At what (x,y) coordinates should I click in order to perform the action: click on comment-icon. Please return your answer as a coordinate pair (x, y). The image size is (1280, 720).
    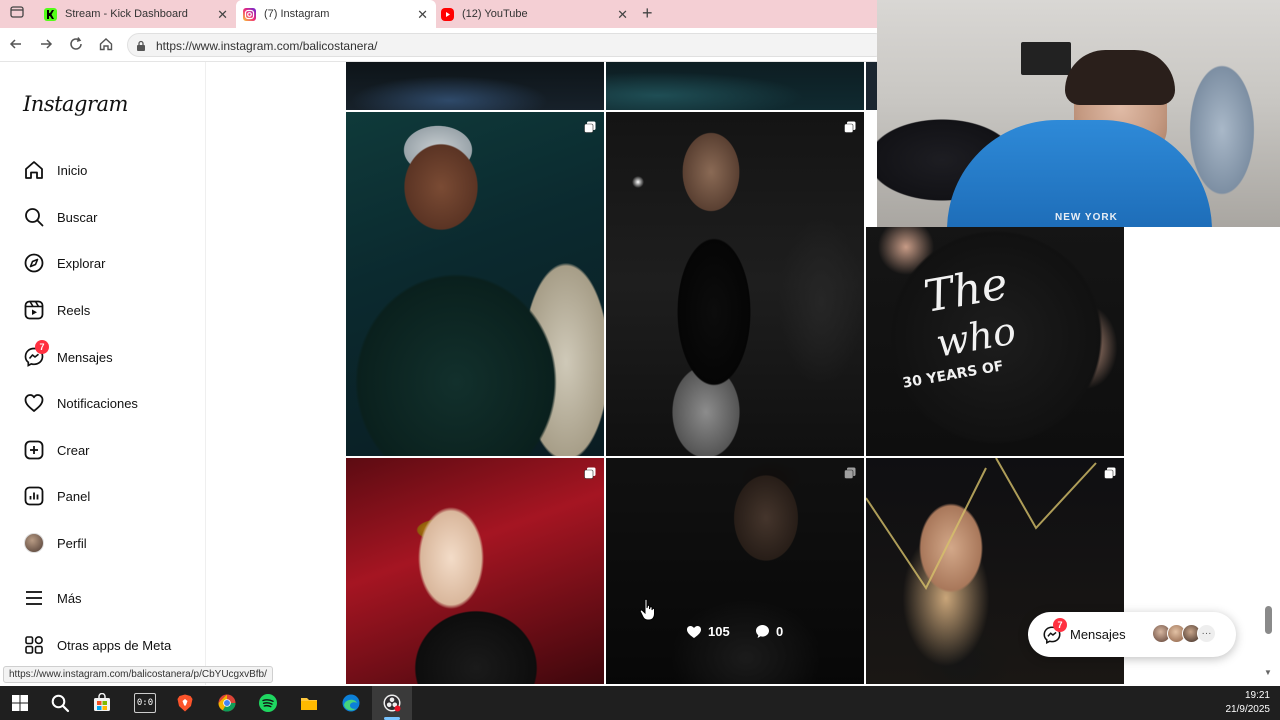
    Looking at the image, I should click on (762, 631).